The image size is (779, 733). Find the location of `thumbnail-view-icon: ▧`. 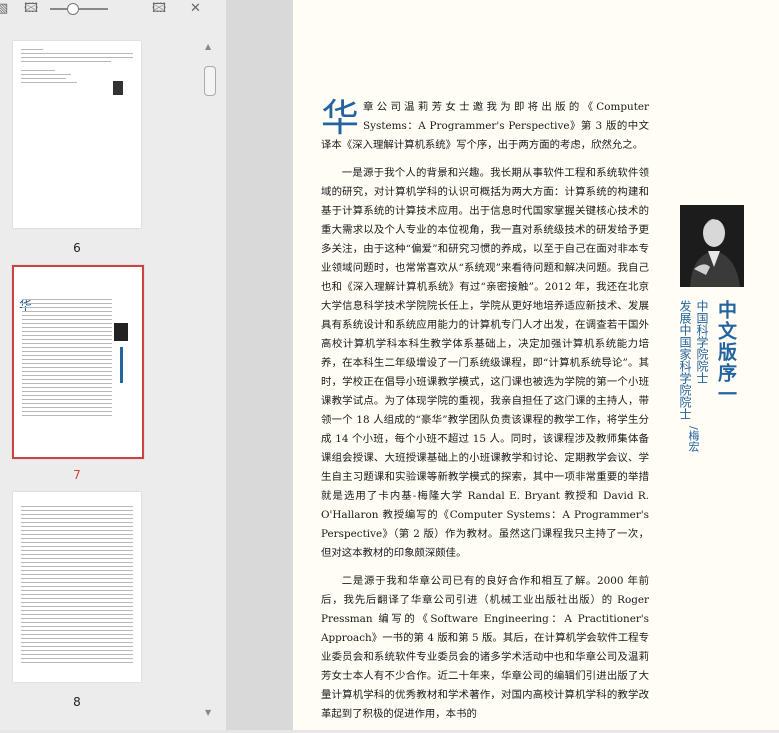

thumbnail-view-icon: ▧ is located at coordinates (4, 9).